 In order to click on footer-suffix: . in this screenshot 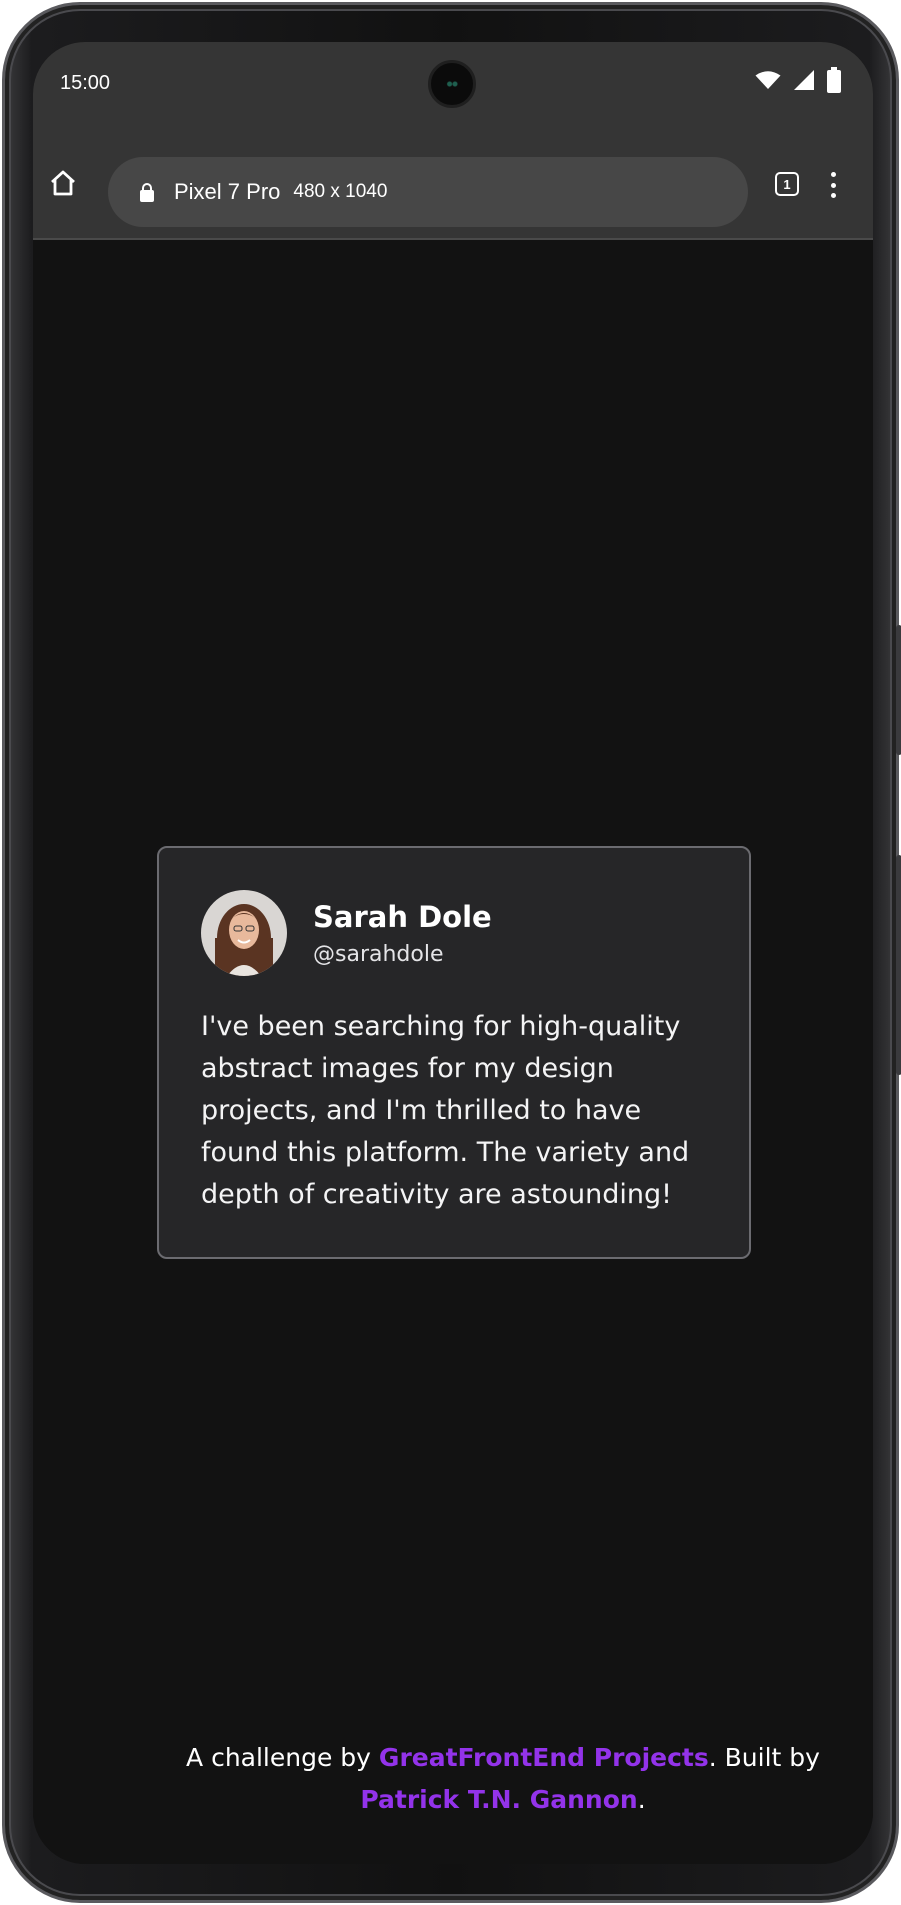, I will do `click(641, 1799)`.